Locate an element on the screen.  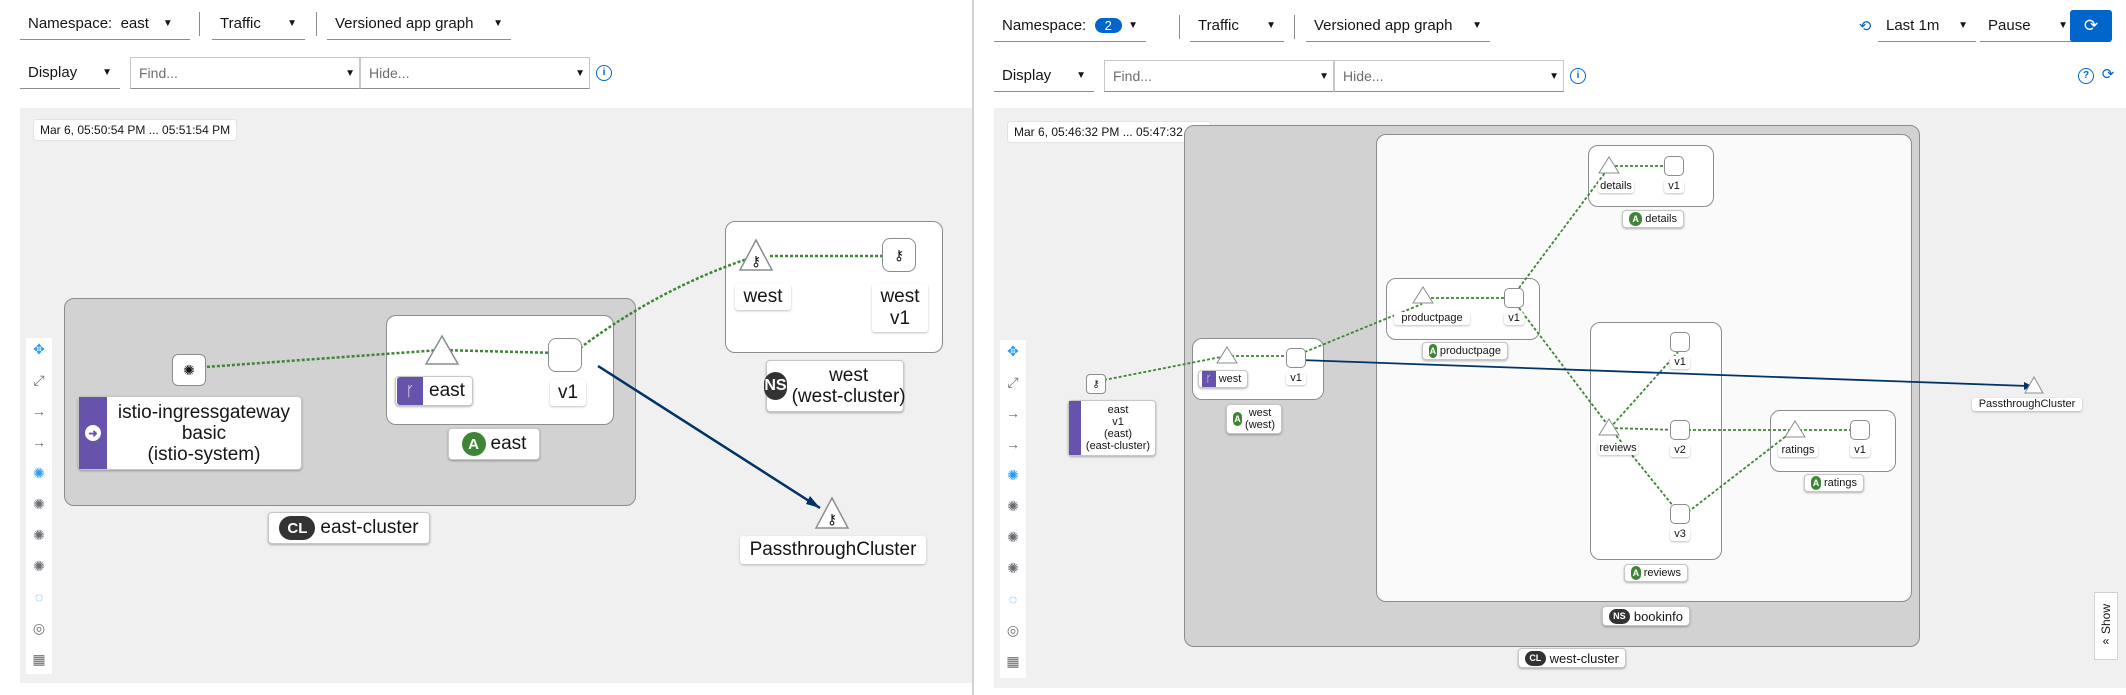
ratings-v1-node is located at coordinates (1860, 430).